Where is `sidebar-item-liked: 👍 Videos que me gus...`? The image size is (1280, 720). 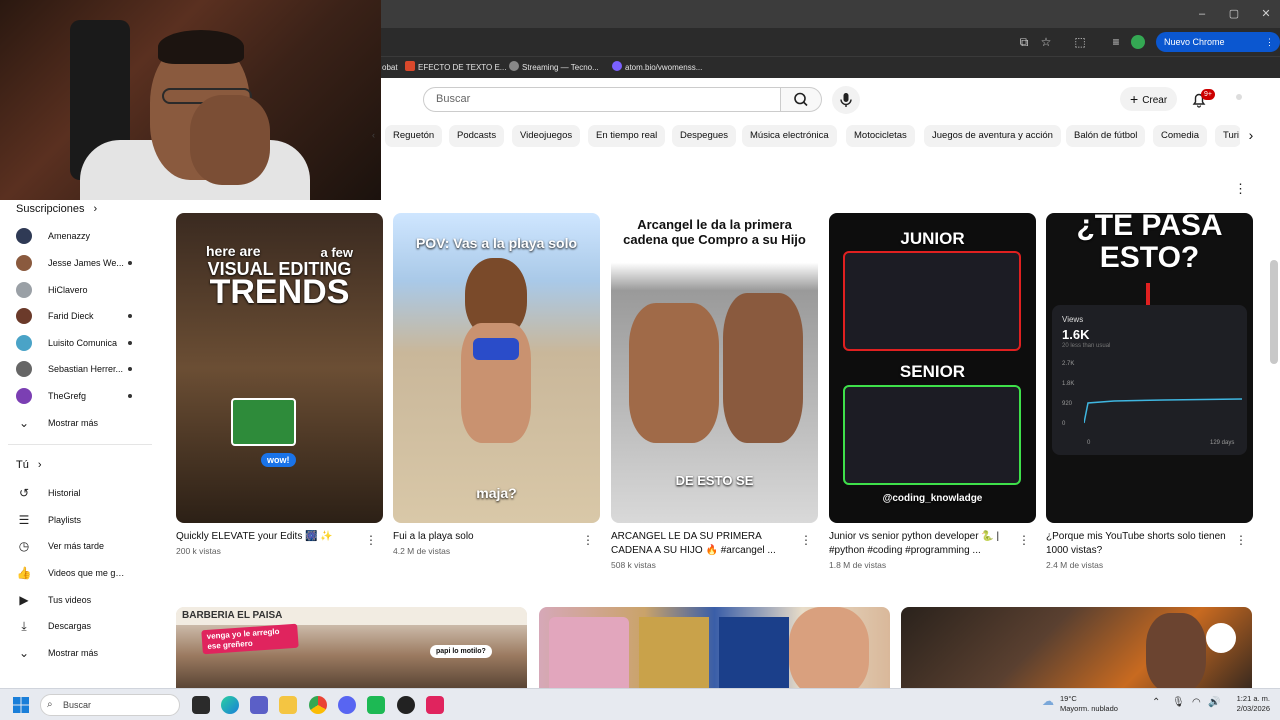
sidebar-item-liked: 👍 Videos que me gus... is located at coordinates (81, 575).